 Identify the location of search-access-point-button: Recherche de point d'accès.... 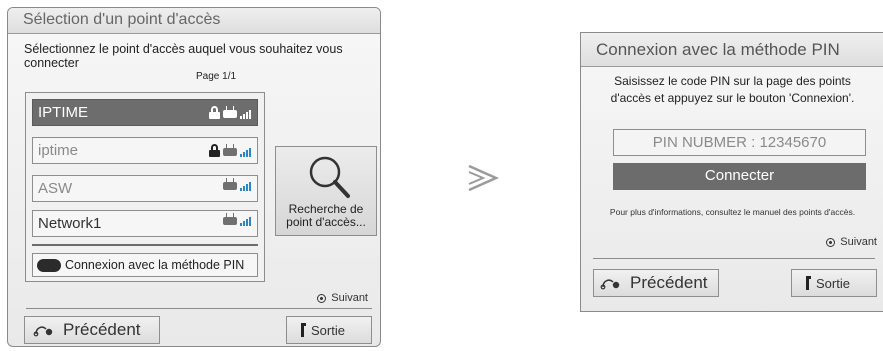
(326, 191).